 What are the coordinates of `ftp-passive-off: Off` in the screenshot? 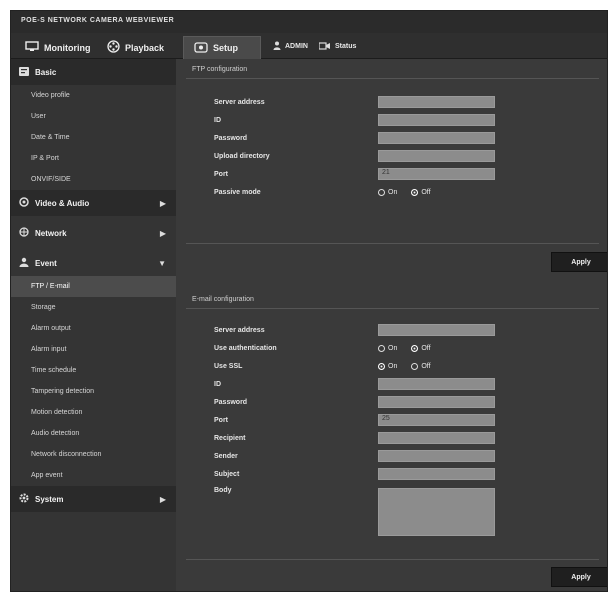 It's located at (421, 192).